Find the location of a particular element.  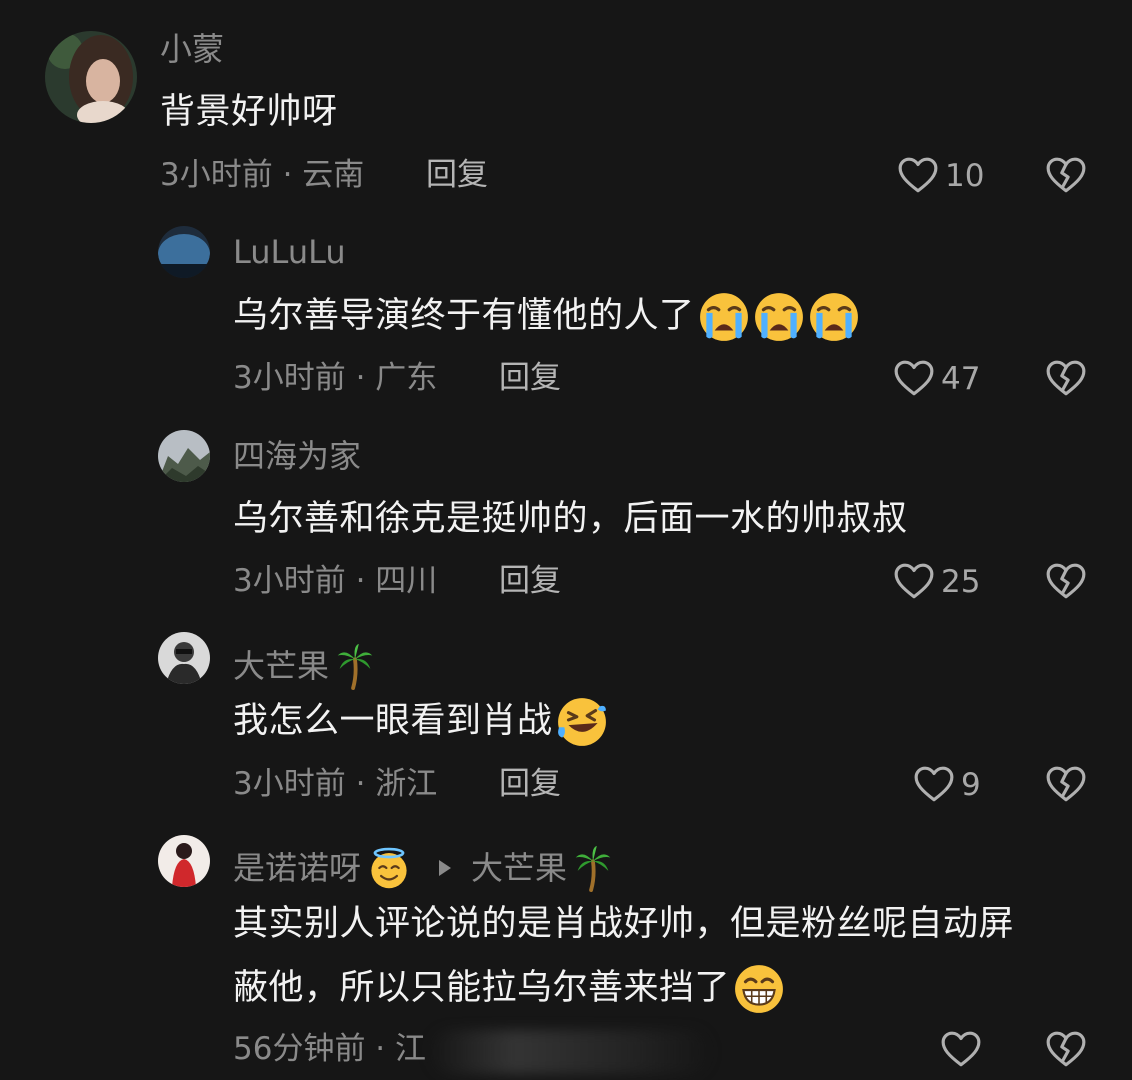

comment-text-line: 蔽他，所以只能拉乌尔善来挡了 is located at coordinates (623, 988).